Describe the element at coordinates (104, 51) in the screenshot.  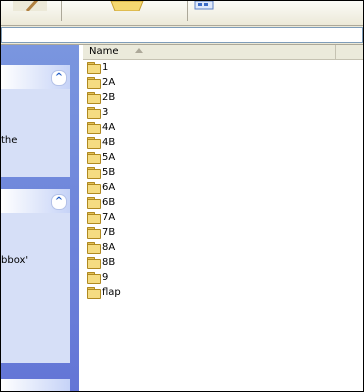
I see `column-name-label: Name` at that location.